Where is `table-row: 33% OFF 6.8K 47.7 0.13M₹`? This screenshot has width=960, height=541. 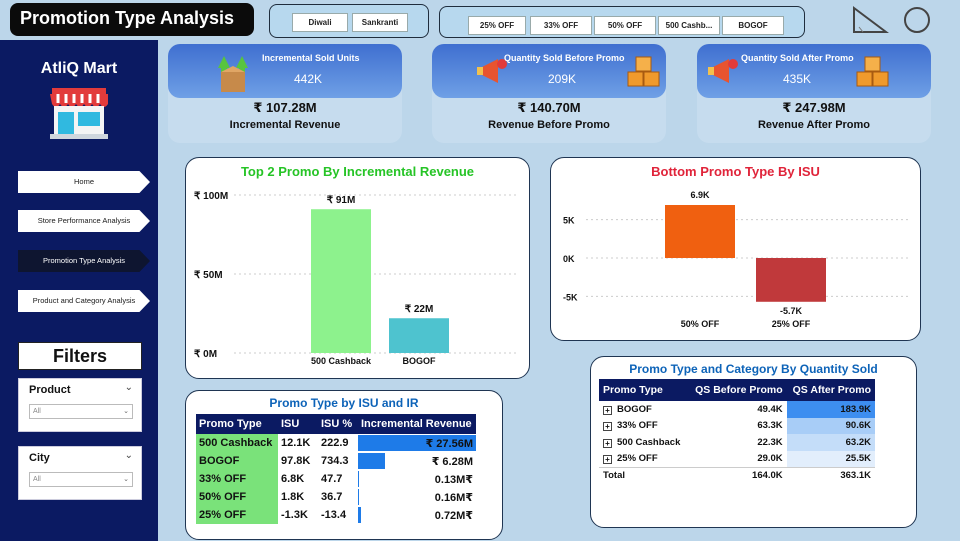
table-row: 33% OFF 6.8K 47.7 0.13M₹ is located at coordinates (336, 479).